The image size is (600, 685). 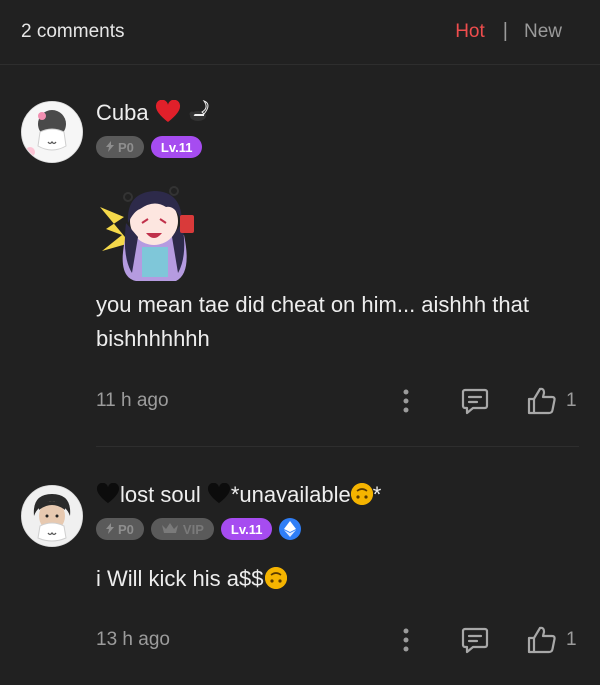 I want to click on sort-hot-tab: Hot, so click(x=470, y=32).